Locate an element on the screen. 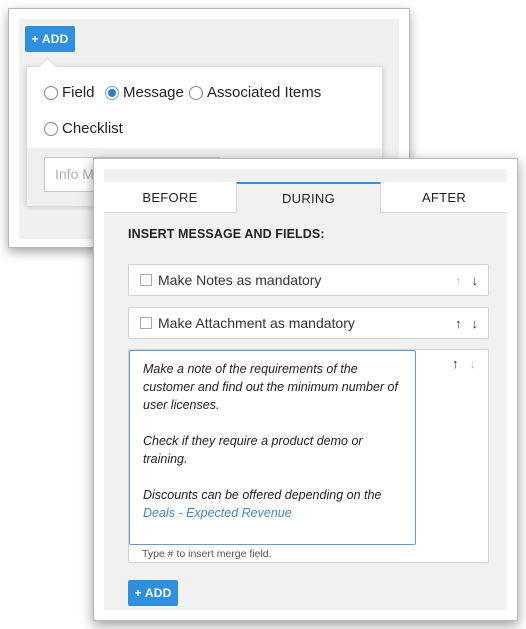 This screenshot has width=526, height=629. tab-before: BEFORE is located at coordinates (170, 197).